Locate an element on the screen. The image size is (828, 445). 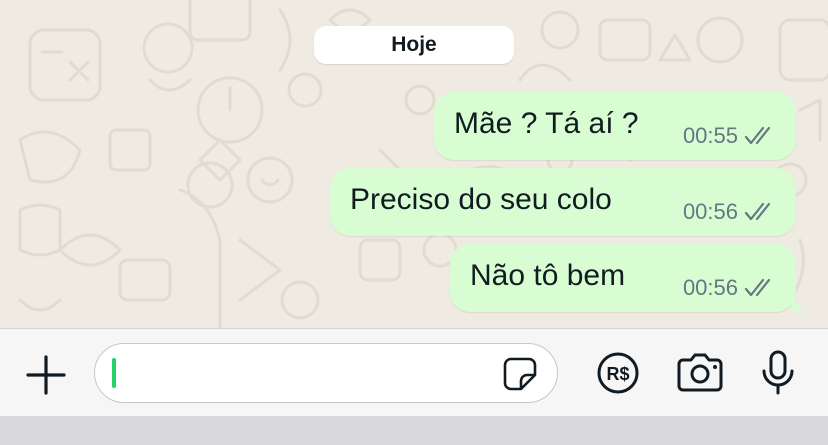
message-text: Mãe ? Tá aí ? is located at coordinates (546, 123).